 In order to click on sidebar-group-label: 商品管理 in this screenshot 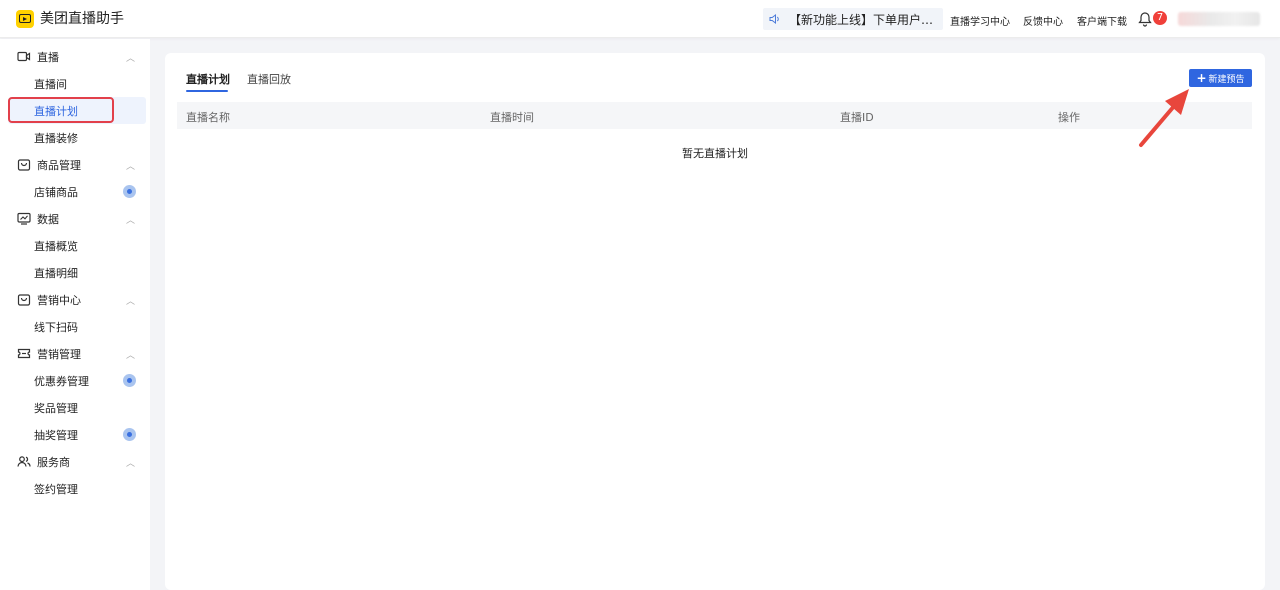, I will do `click(59, 165)`.